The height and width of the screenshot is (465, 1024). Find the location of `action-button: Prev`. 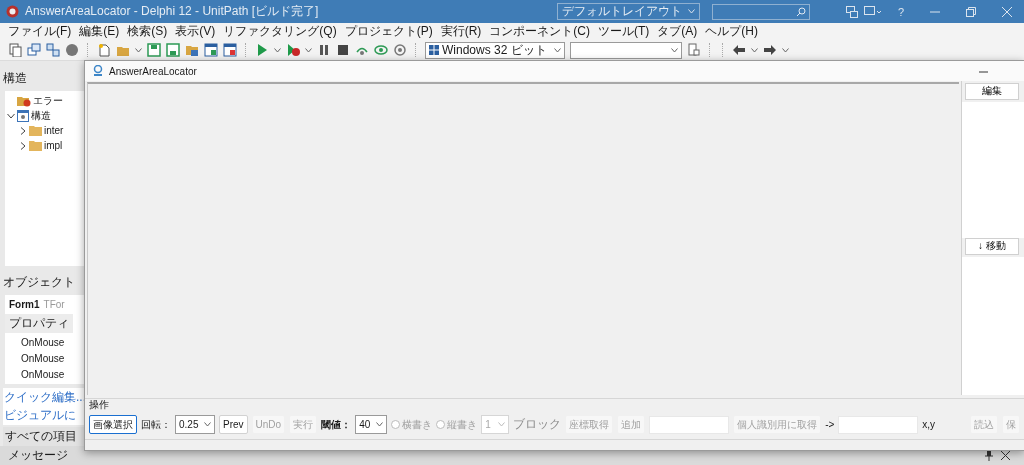

action-button: Prev is located at coordinates (233, 424).